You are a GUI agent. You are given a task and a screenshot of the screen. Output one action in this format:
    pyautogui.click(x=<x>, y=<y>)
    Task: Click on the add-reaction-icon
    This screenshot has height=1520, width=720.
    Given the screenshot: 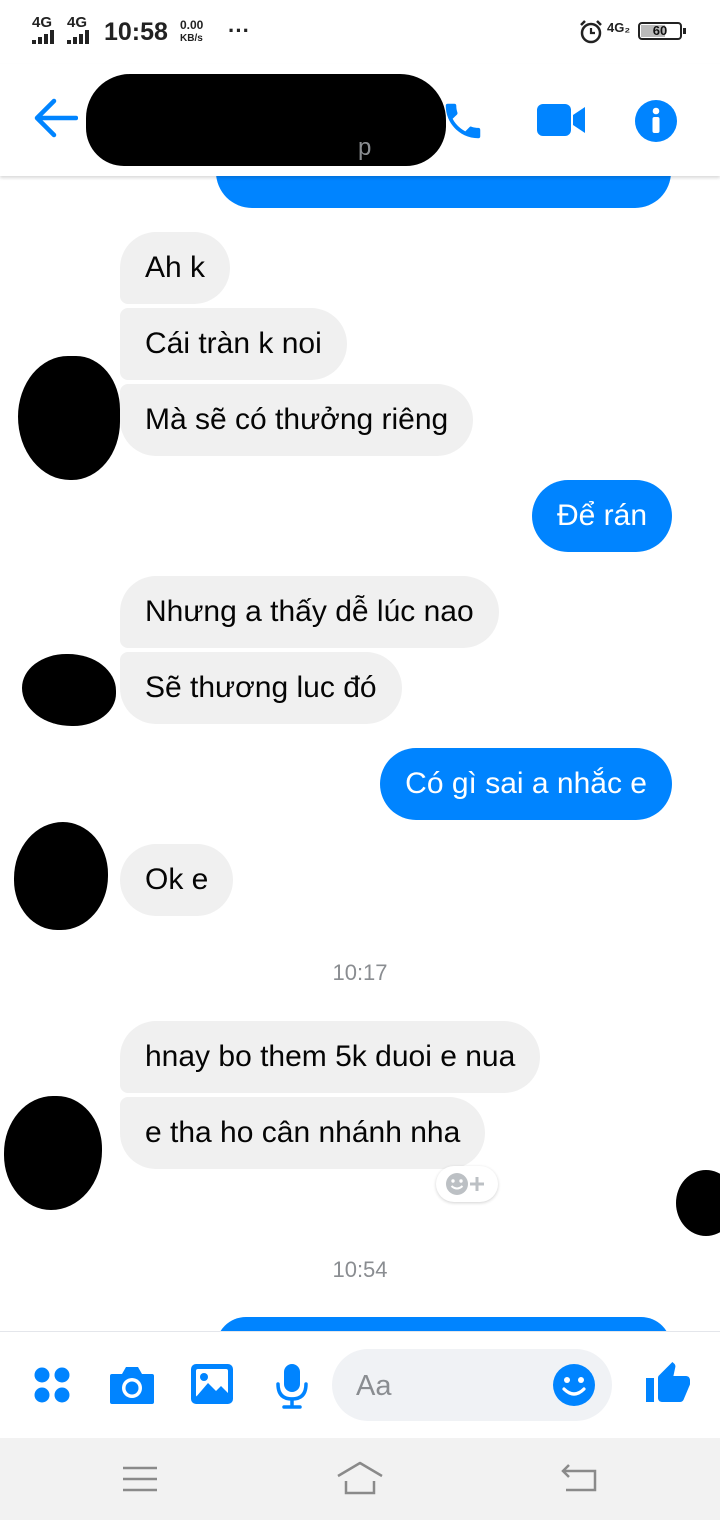 What is the action you would take?
    pyautogui.click(x=465, y=1184)
    